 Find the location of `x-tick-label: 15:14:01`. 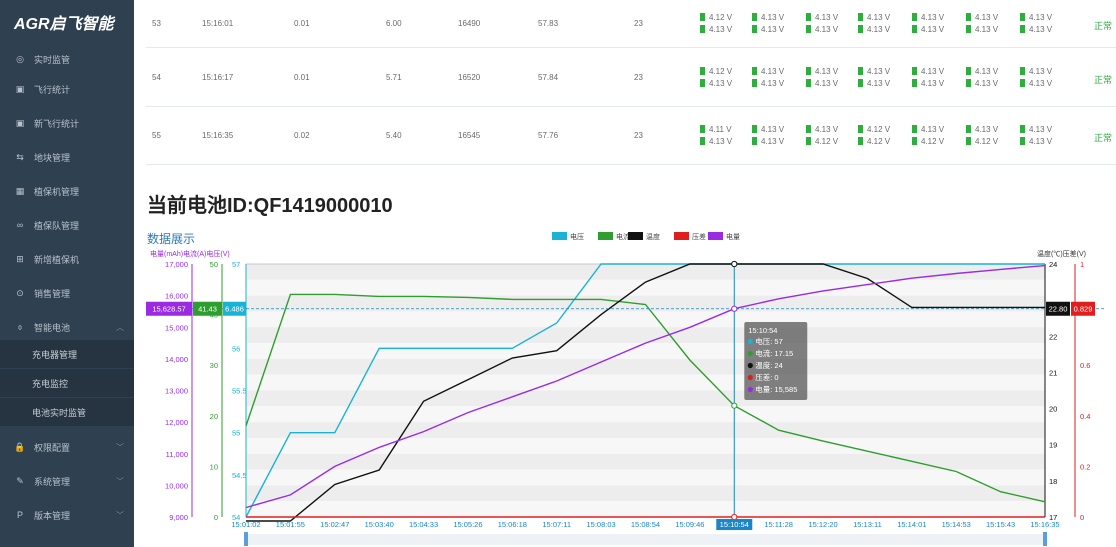

x-tick-label: 15:14:01 is located at coordinates (911, 524).